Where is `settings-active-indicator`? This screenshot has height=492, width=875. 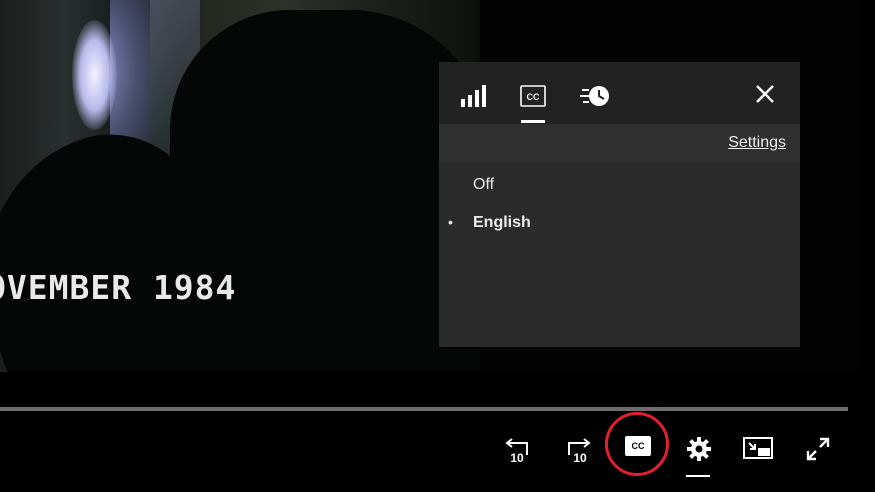 settings-active-indicator is located at coordinates (698, 476).